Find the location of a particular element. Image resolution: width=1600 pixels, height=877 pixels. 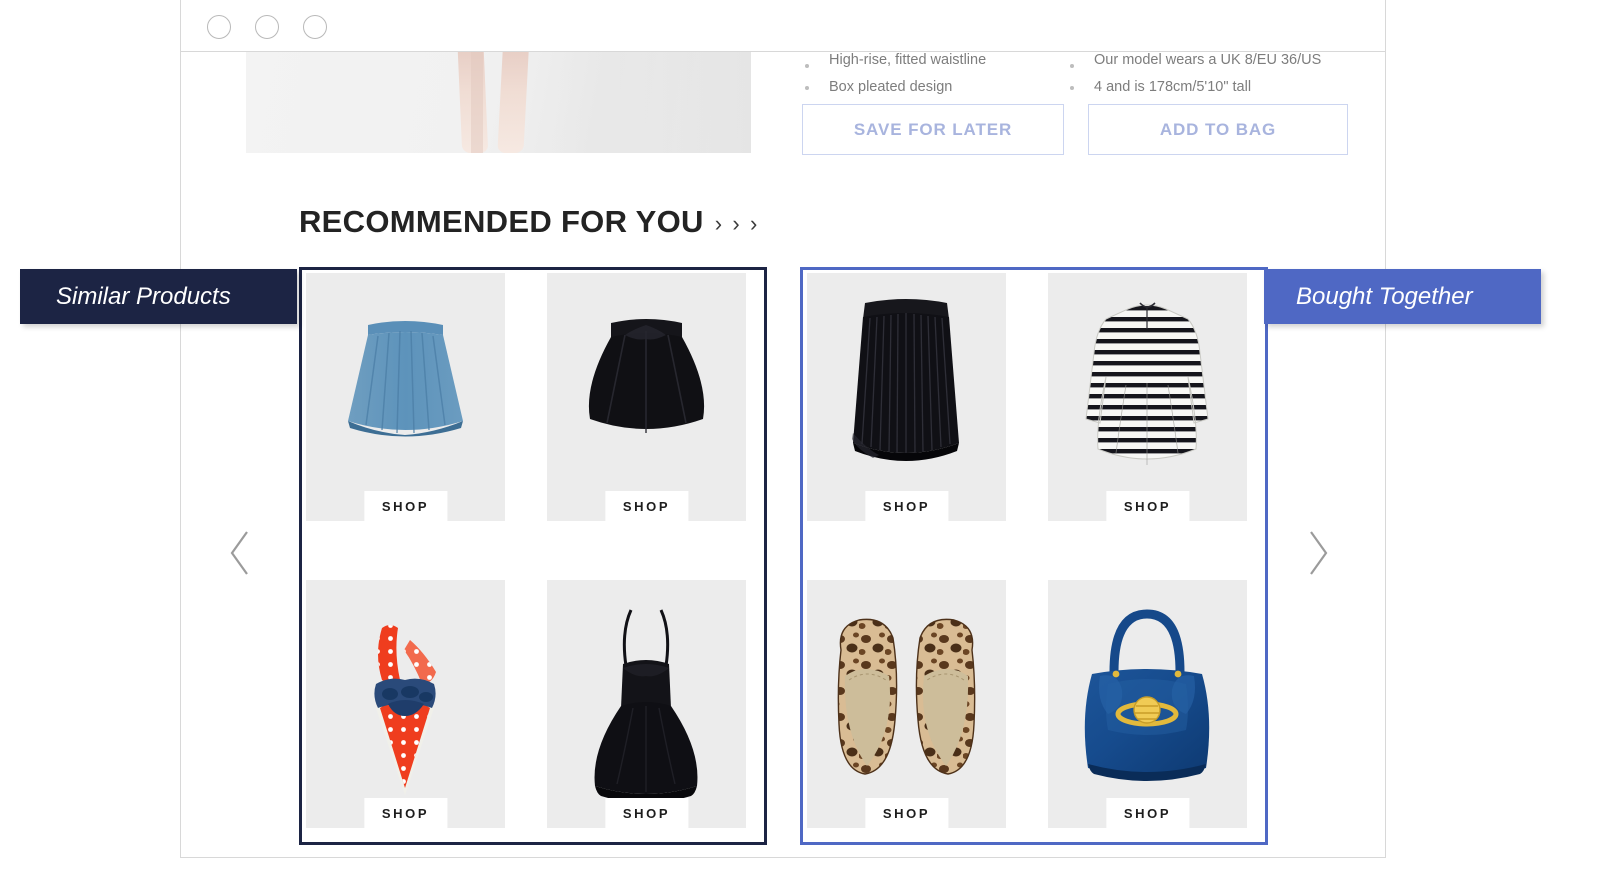

add-to-bag-button: ADD TO BAG is located at coordinates (1218, 129).